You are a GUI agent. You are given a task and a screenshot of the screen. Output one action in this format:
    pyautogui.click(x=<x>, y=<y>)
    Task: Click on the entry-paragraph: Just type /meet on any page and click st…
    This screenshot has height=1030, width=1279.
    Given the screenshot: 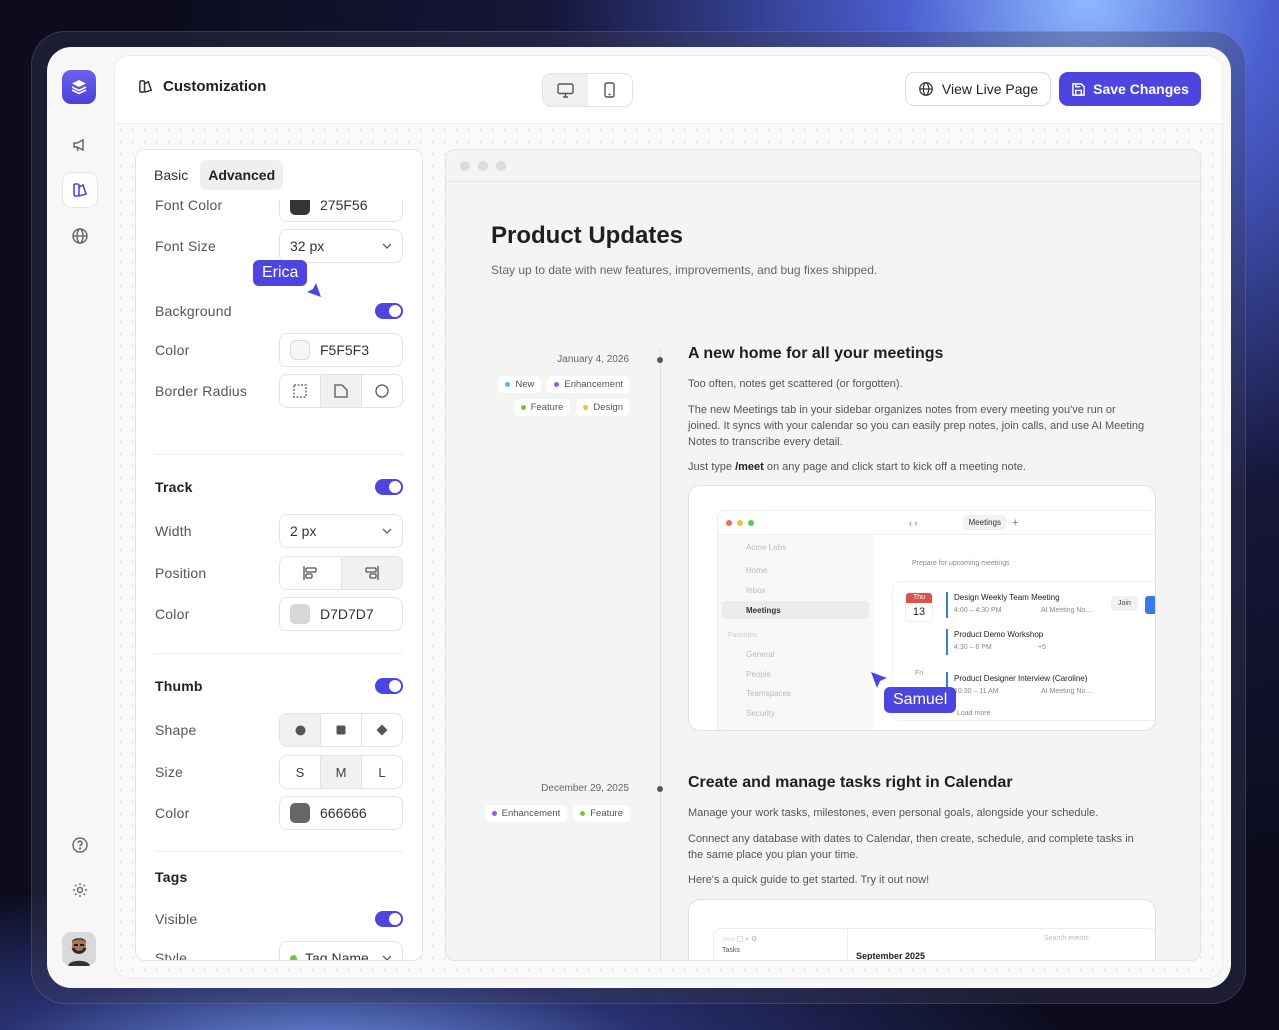 What is the action you would take?
    pyautogui.click(x=918, y=467)
    